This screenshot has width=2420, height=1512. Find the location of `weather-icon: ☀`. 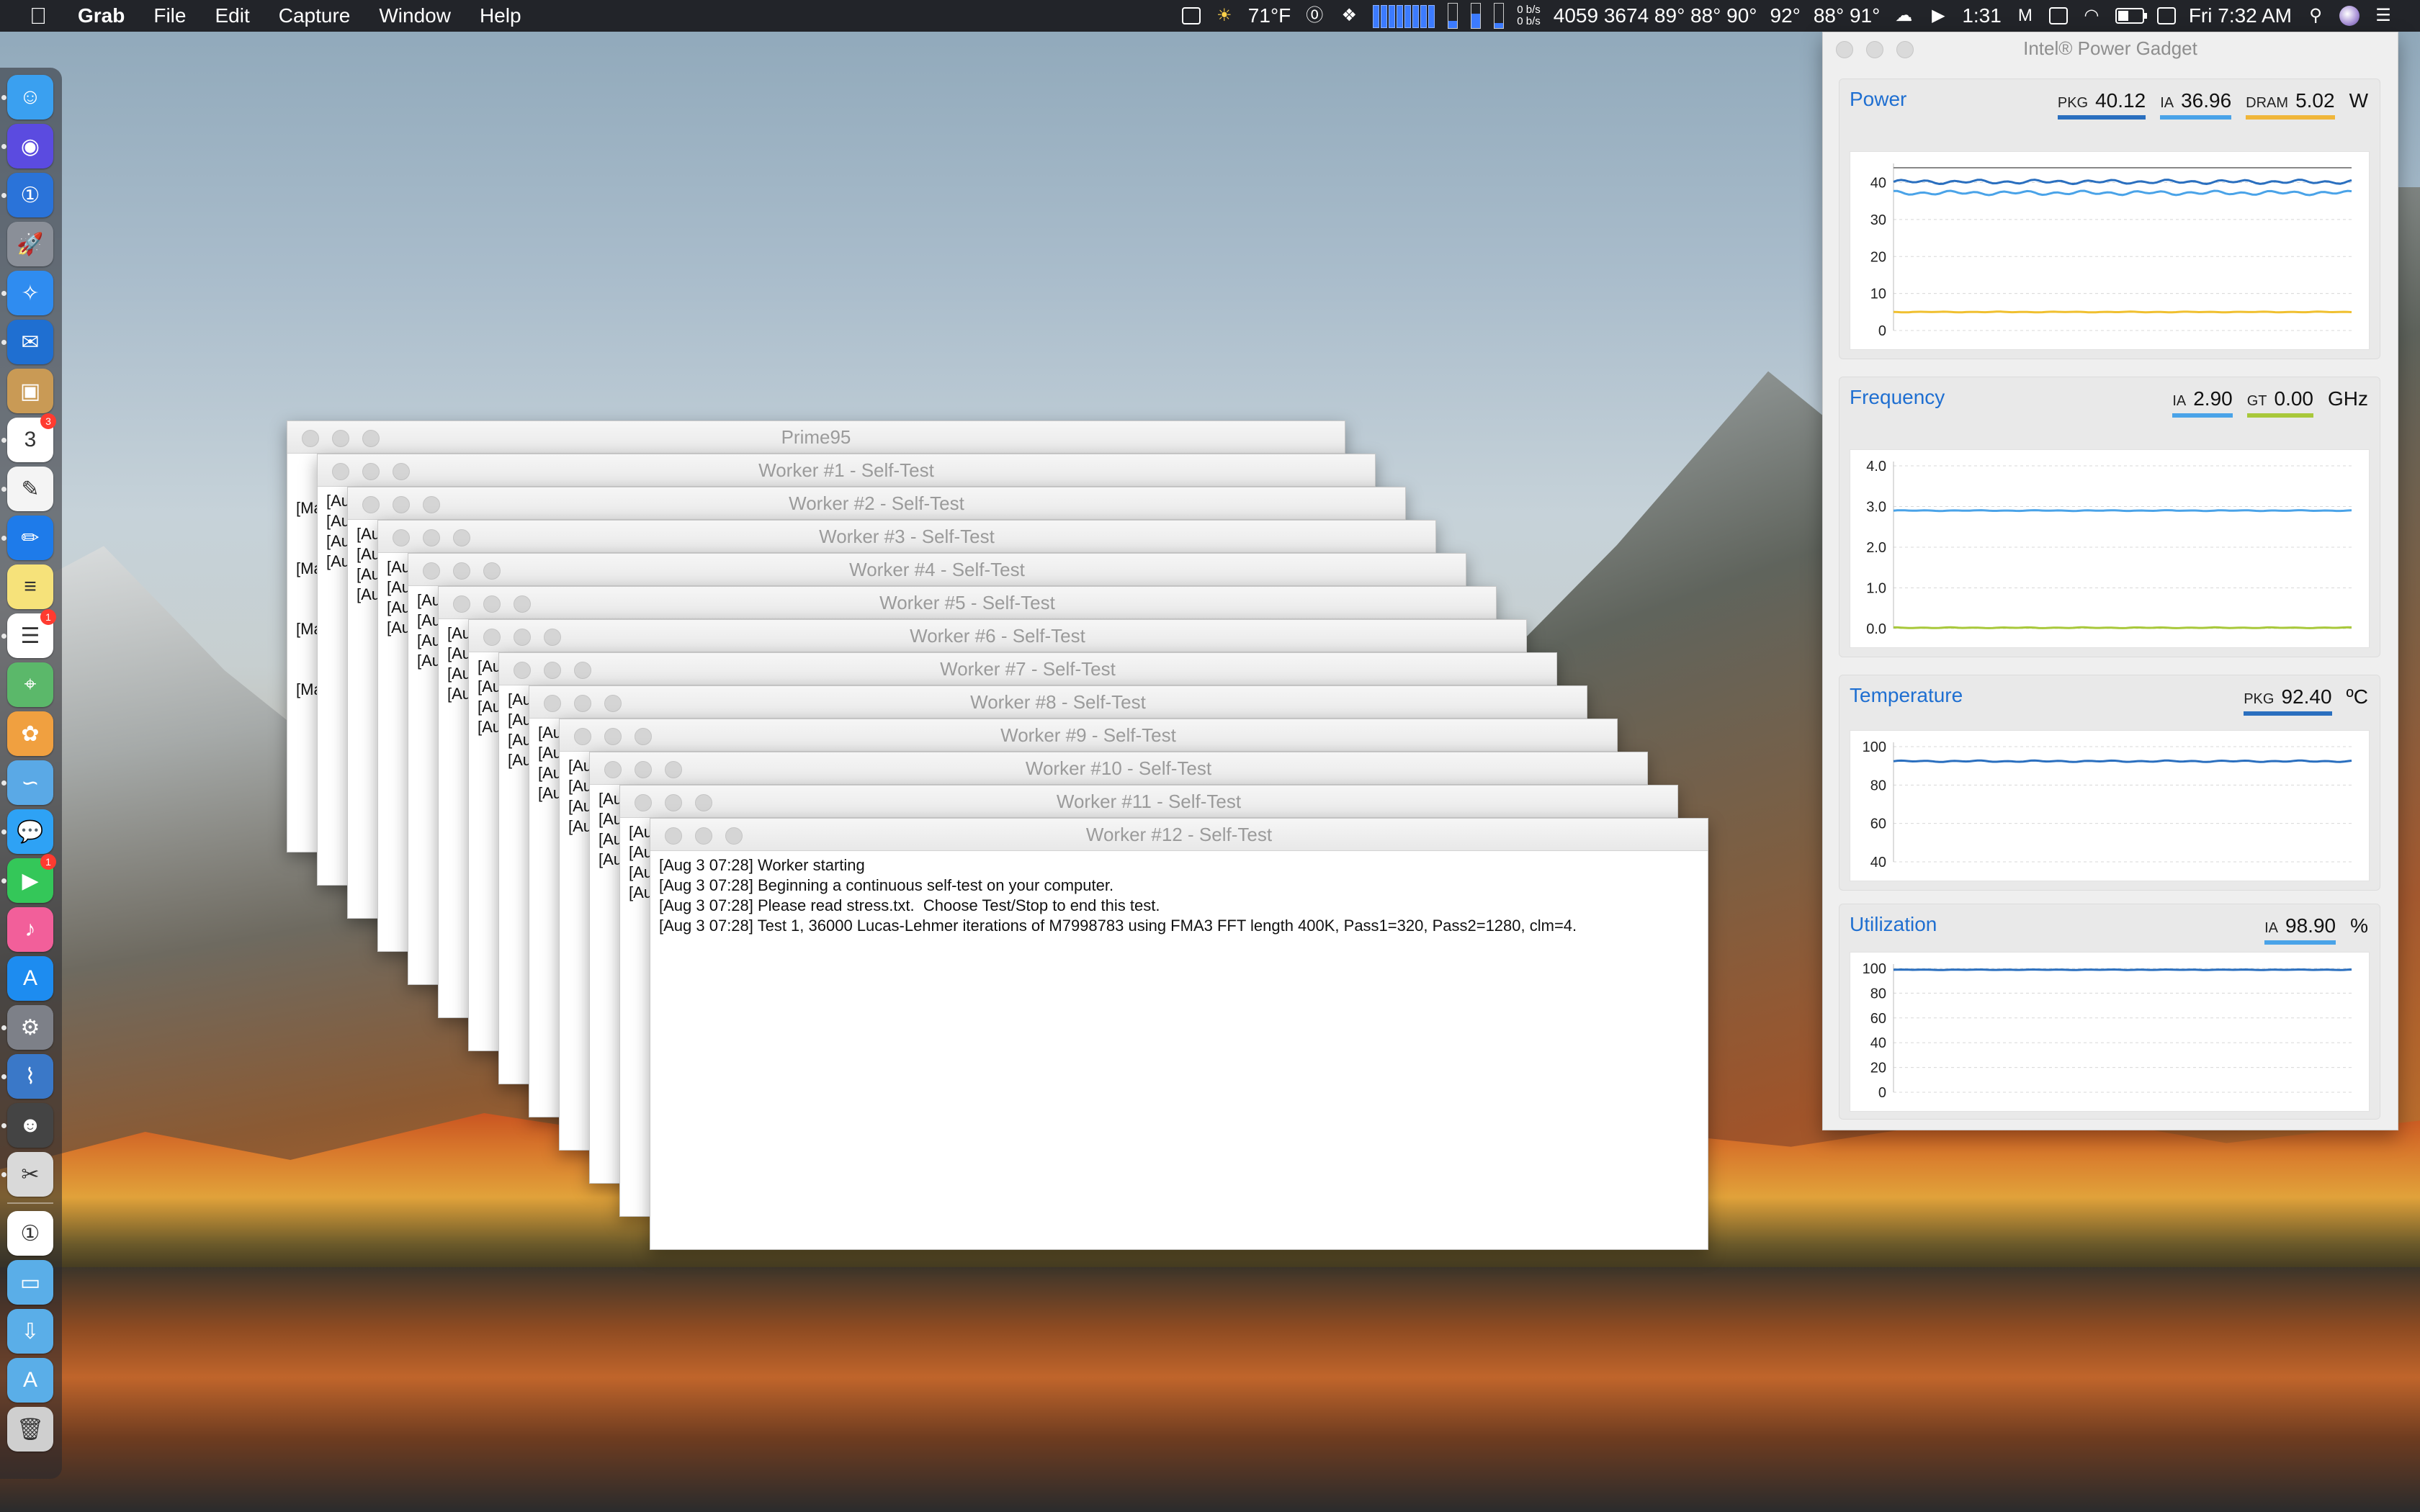

weather-icon: ☀ is located at coordinates (1224, 16).